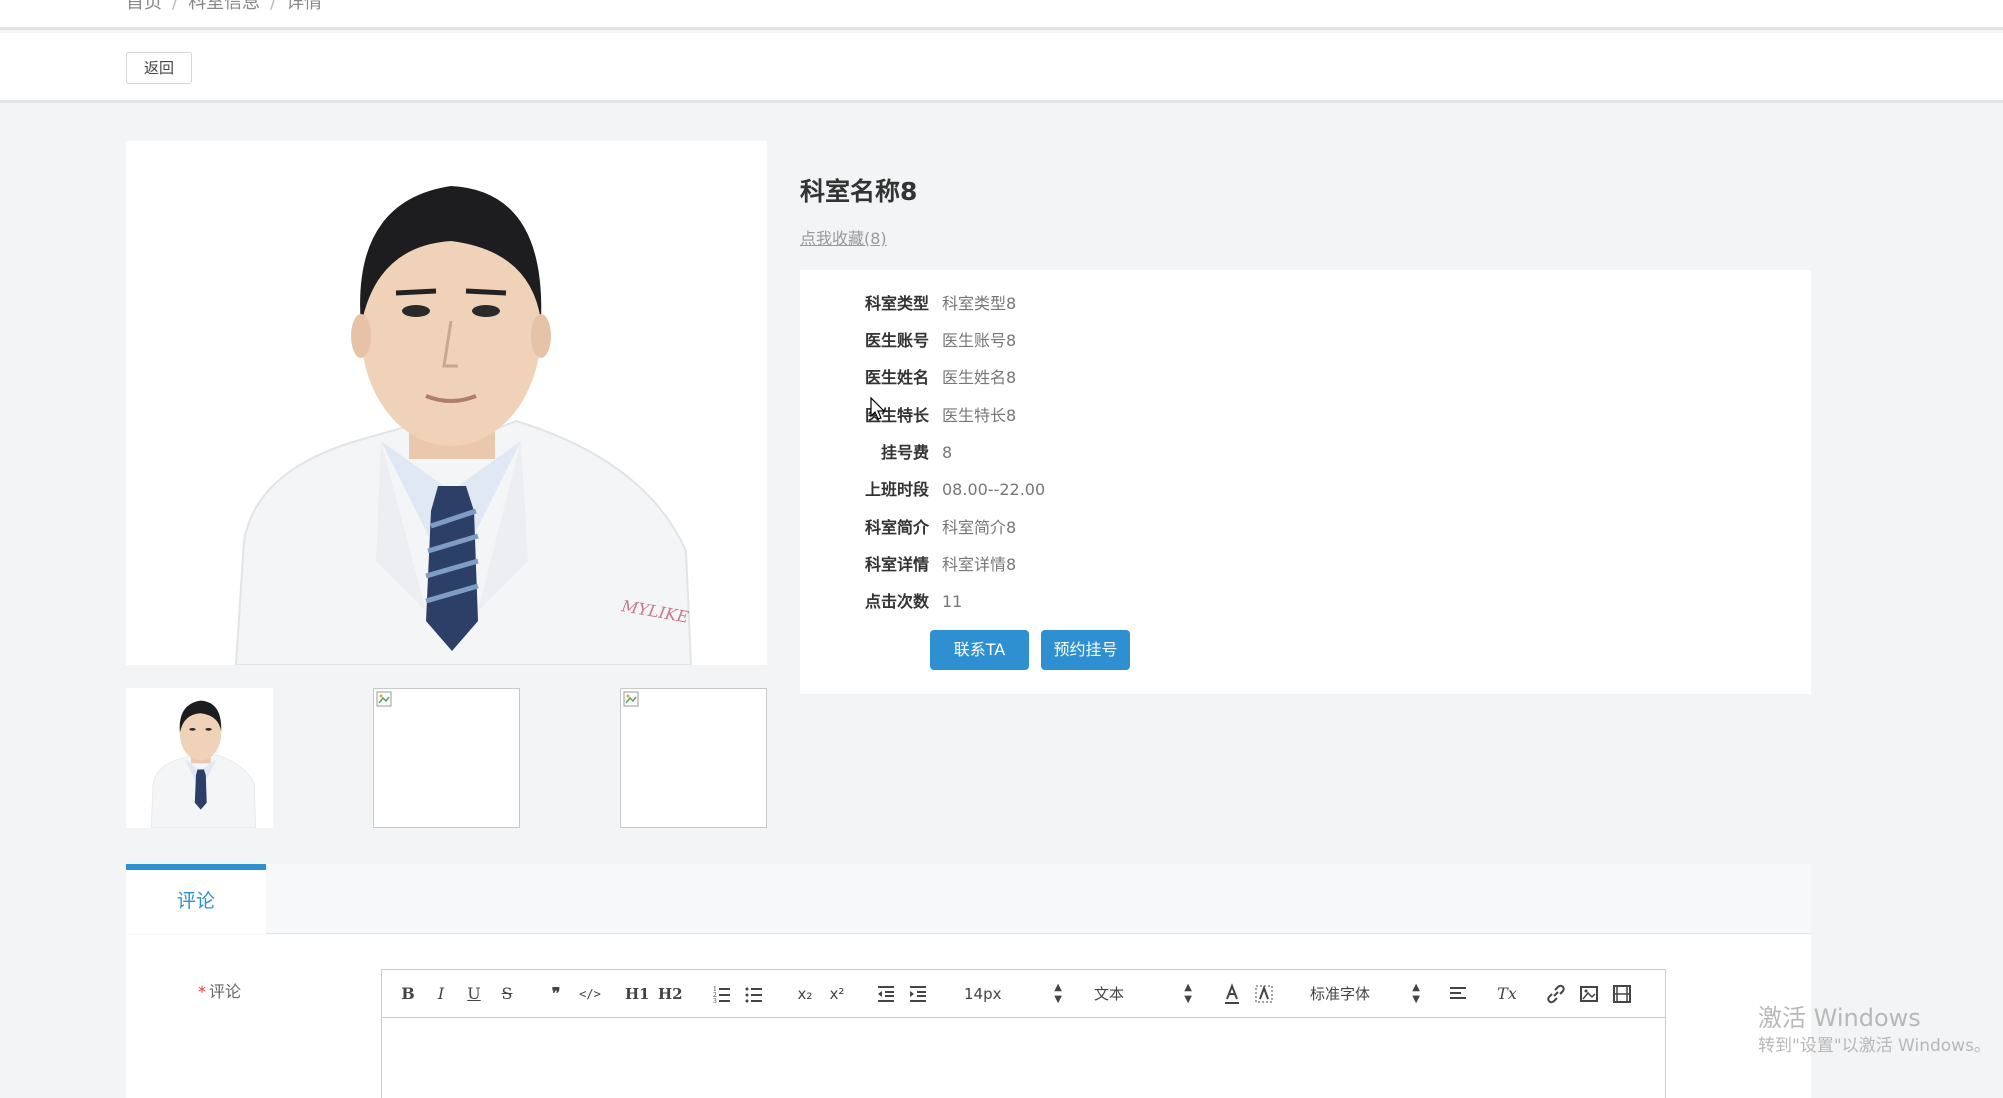  What do you see at coordinates (304, 6) in the screenshot?
I see `breadcrumb-current: 详情` at bounding box center [304, 6].